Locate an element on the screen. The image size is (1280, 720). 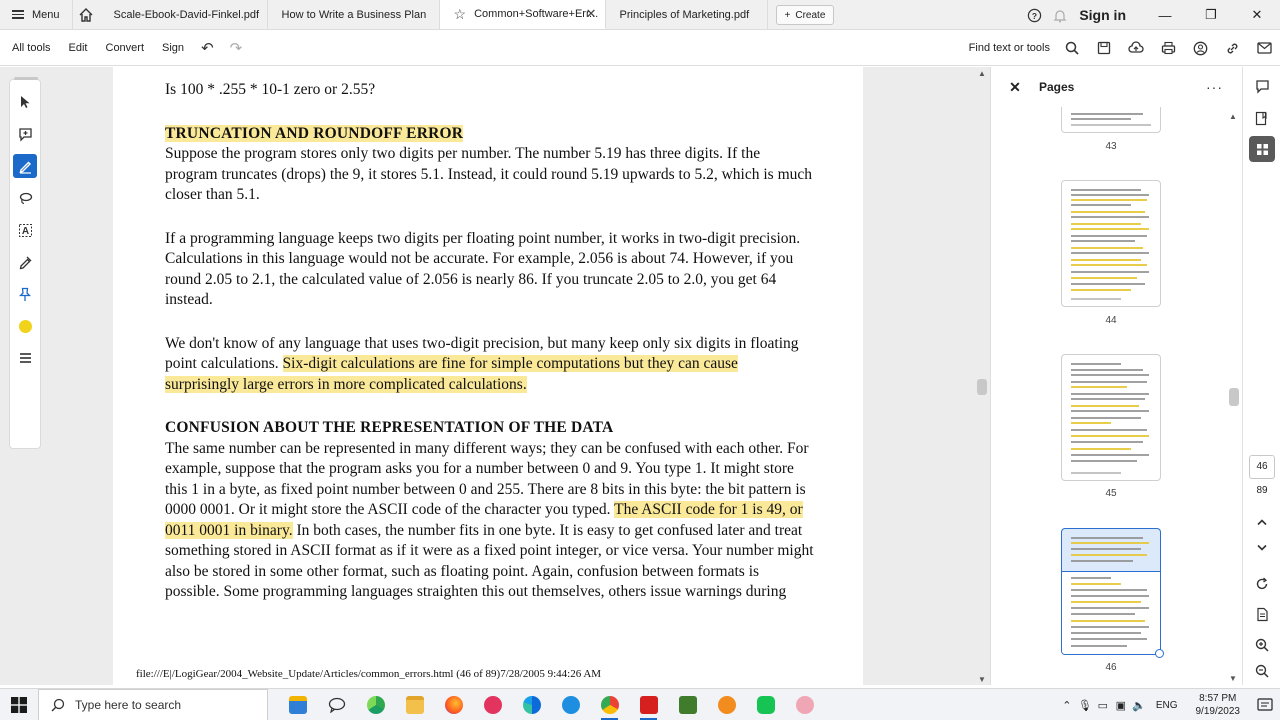
volume-icon: 🔈 is located at coordinates (1139, 705).